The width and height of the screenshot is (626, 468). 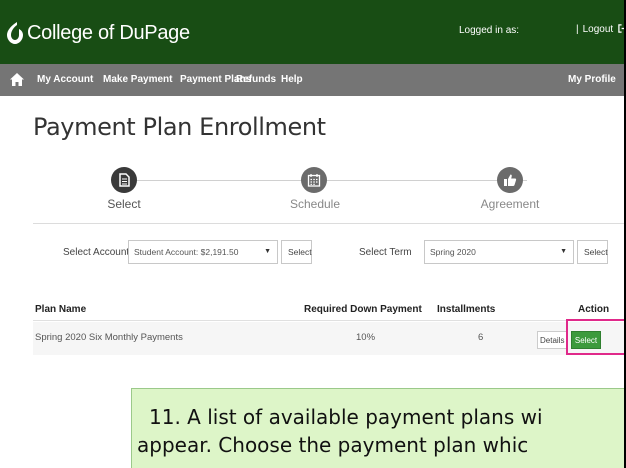 What do you see at coordinates (552, 340) in the screenshot?
I see `details-button: Details` at bounding box center [552, 340].